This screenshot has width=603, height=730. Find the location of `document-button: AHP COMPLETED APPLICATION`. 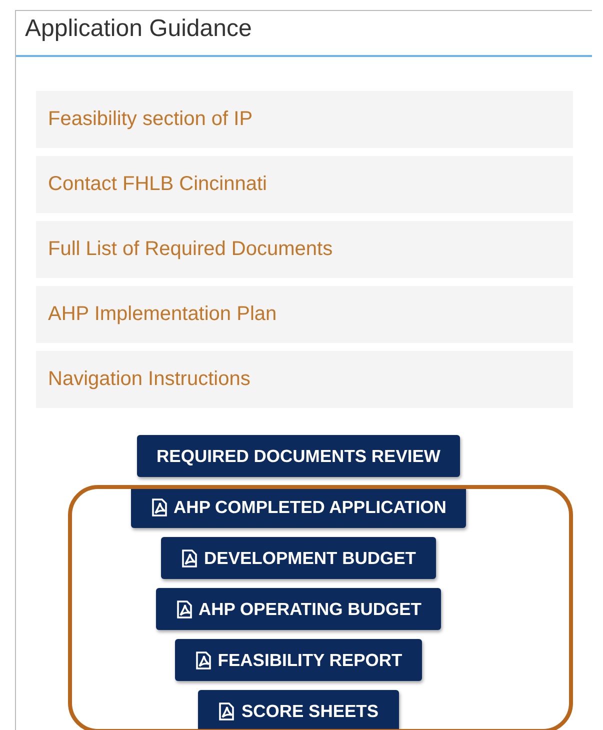

document-button: AHP COMPLETED APPLICATION is located at coordinates (298, 507).